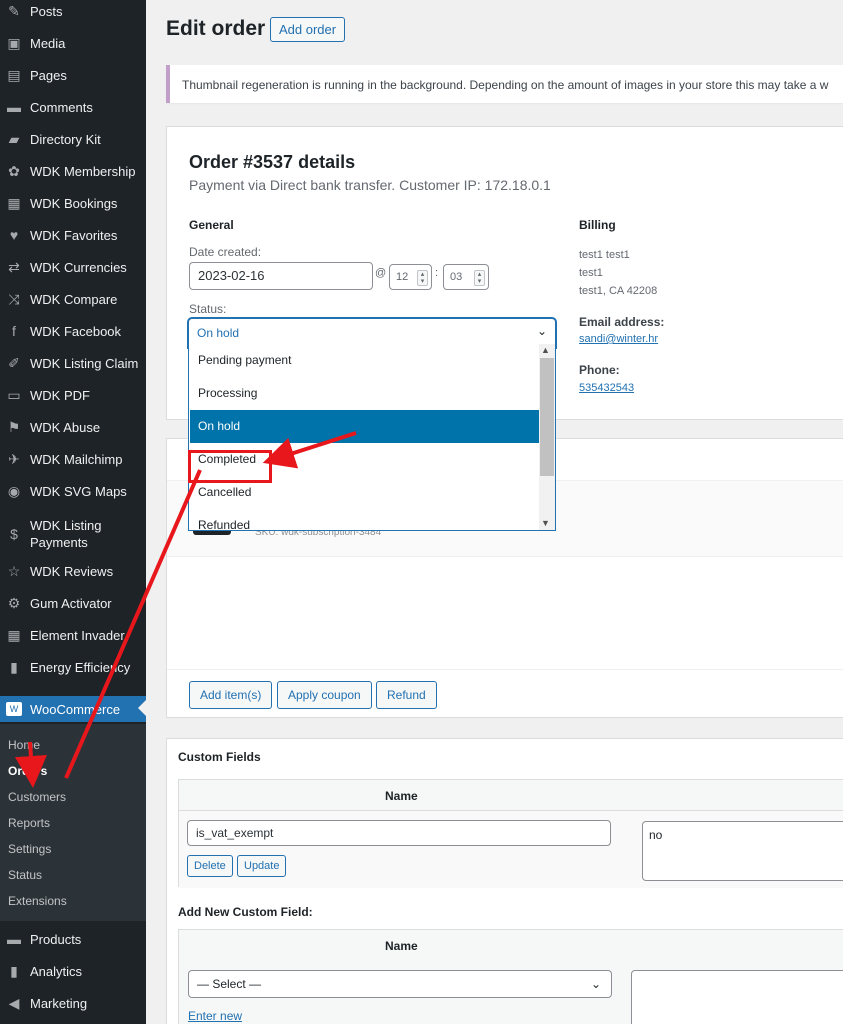 The image size is (843, 1024). I want to click on time-colon: :, so click(437, 273).